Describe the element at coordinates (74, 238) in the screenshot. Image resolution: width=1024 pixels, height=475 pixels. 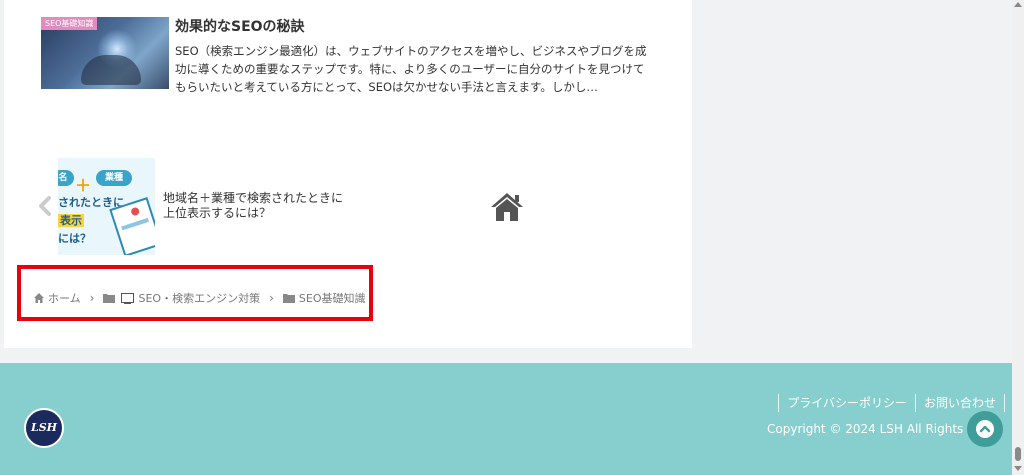
I see `thumb-line-3: には？` at that location.